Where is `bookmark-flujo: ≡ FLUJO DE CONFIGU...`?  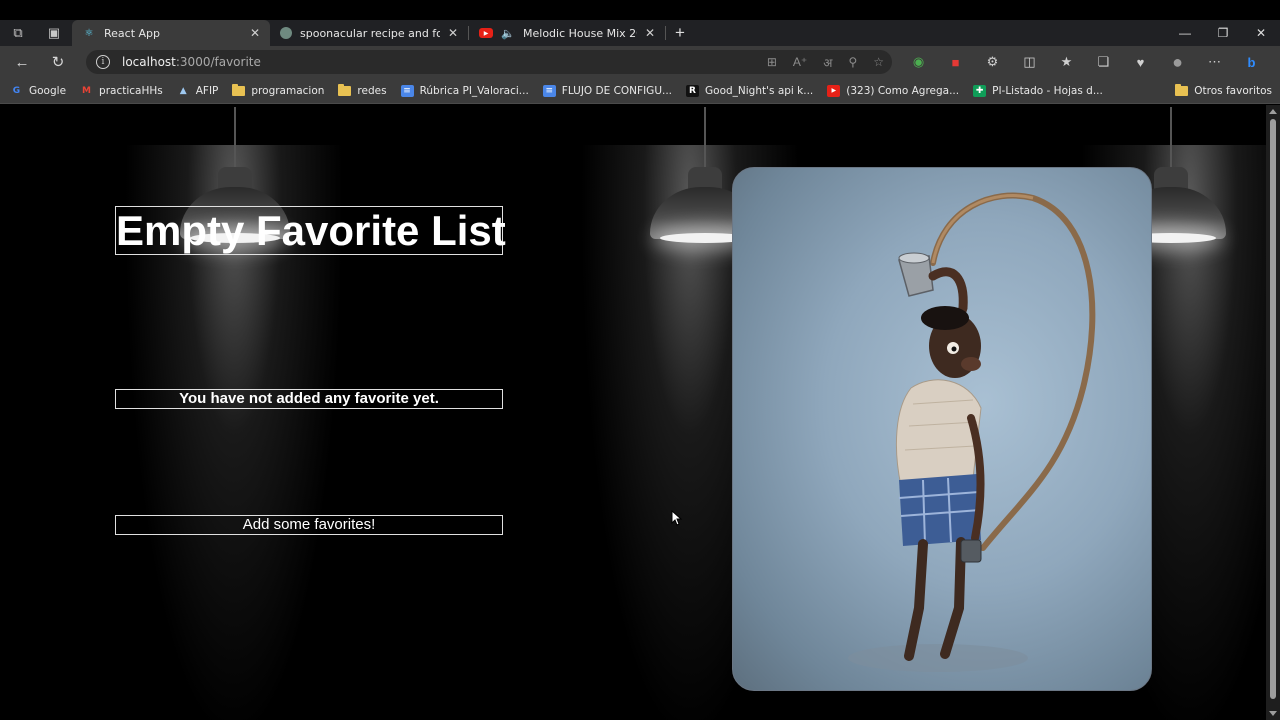 bookmark-flujo: ≡ FLUJO DE CONFIGU... is located at coordinates (607, 90).